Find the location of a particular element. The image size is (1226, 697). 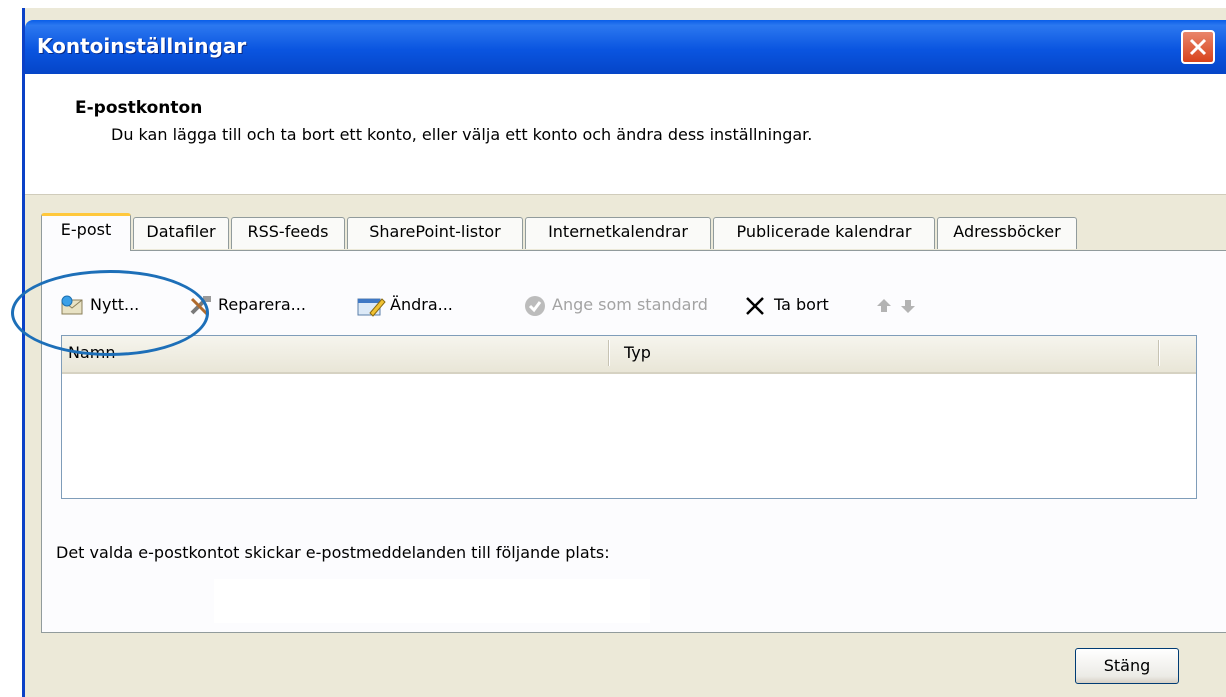

tab-internetkalendrar: Internetkalendrar is located at coordinates (618, 233).